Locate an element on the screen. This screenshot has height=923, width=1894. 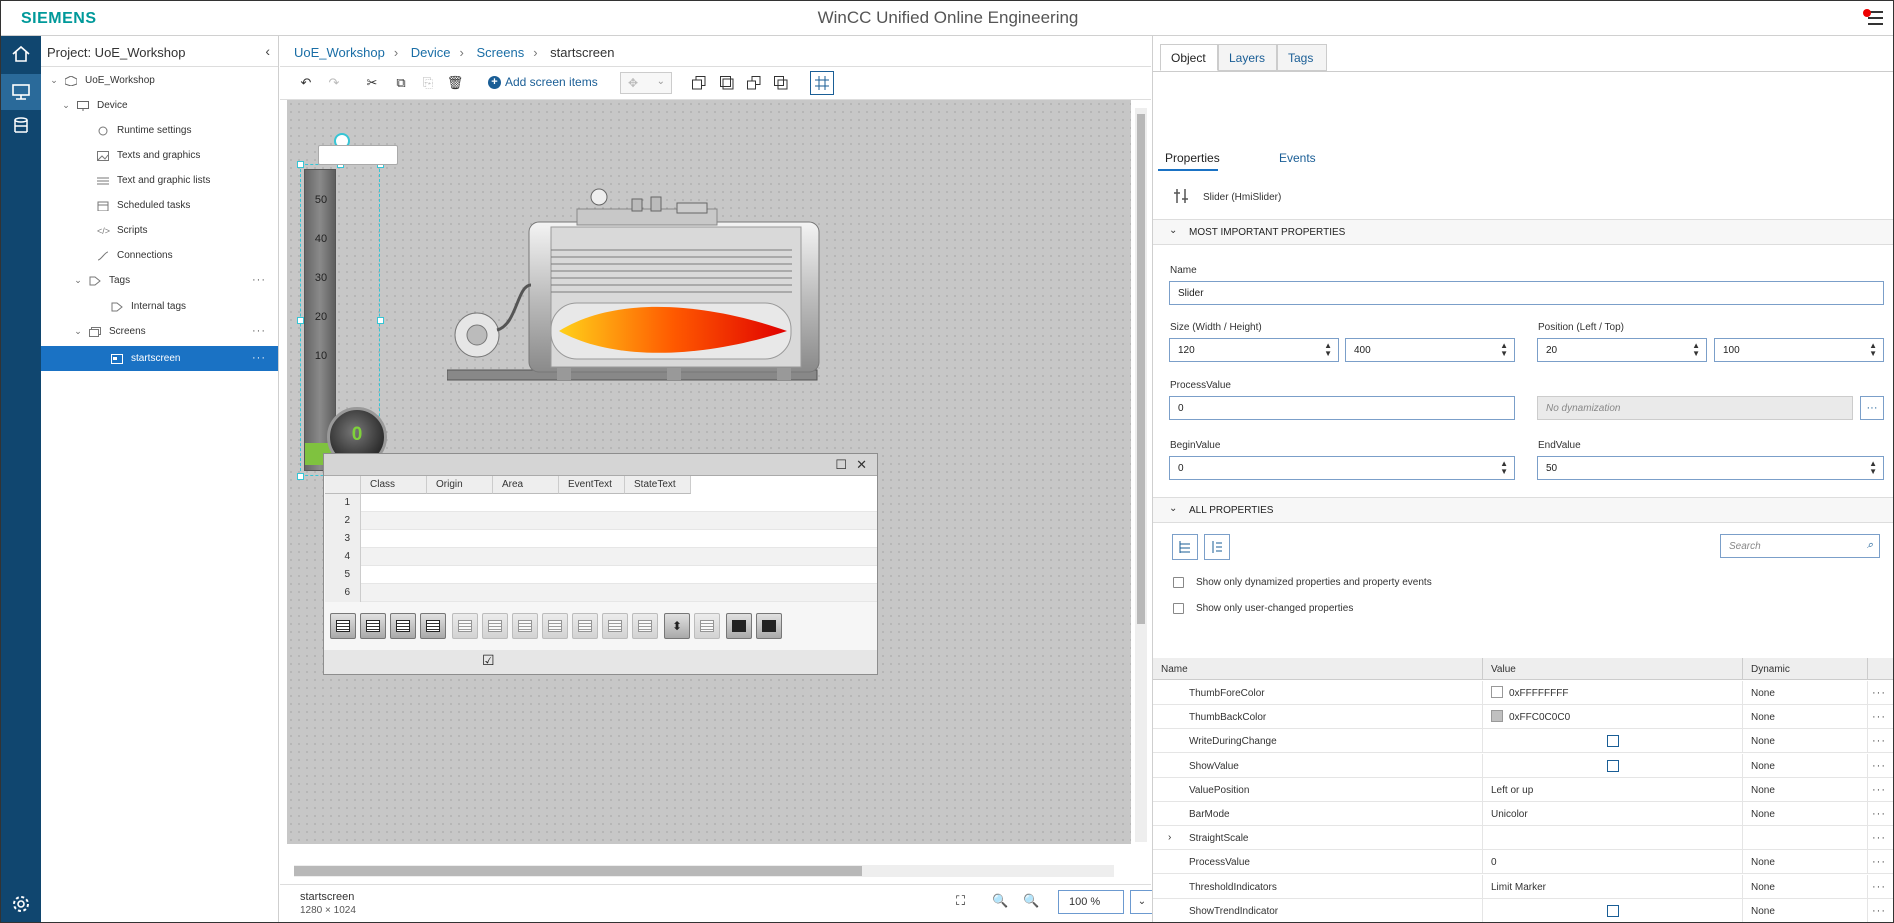
sort-up-icon is located at coordinates (465, 626).